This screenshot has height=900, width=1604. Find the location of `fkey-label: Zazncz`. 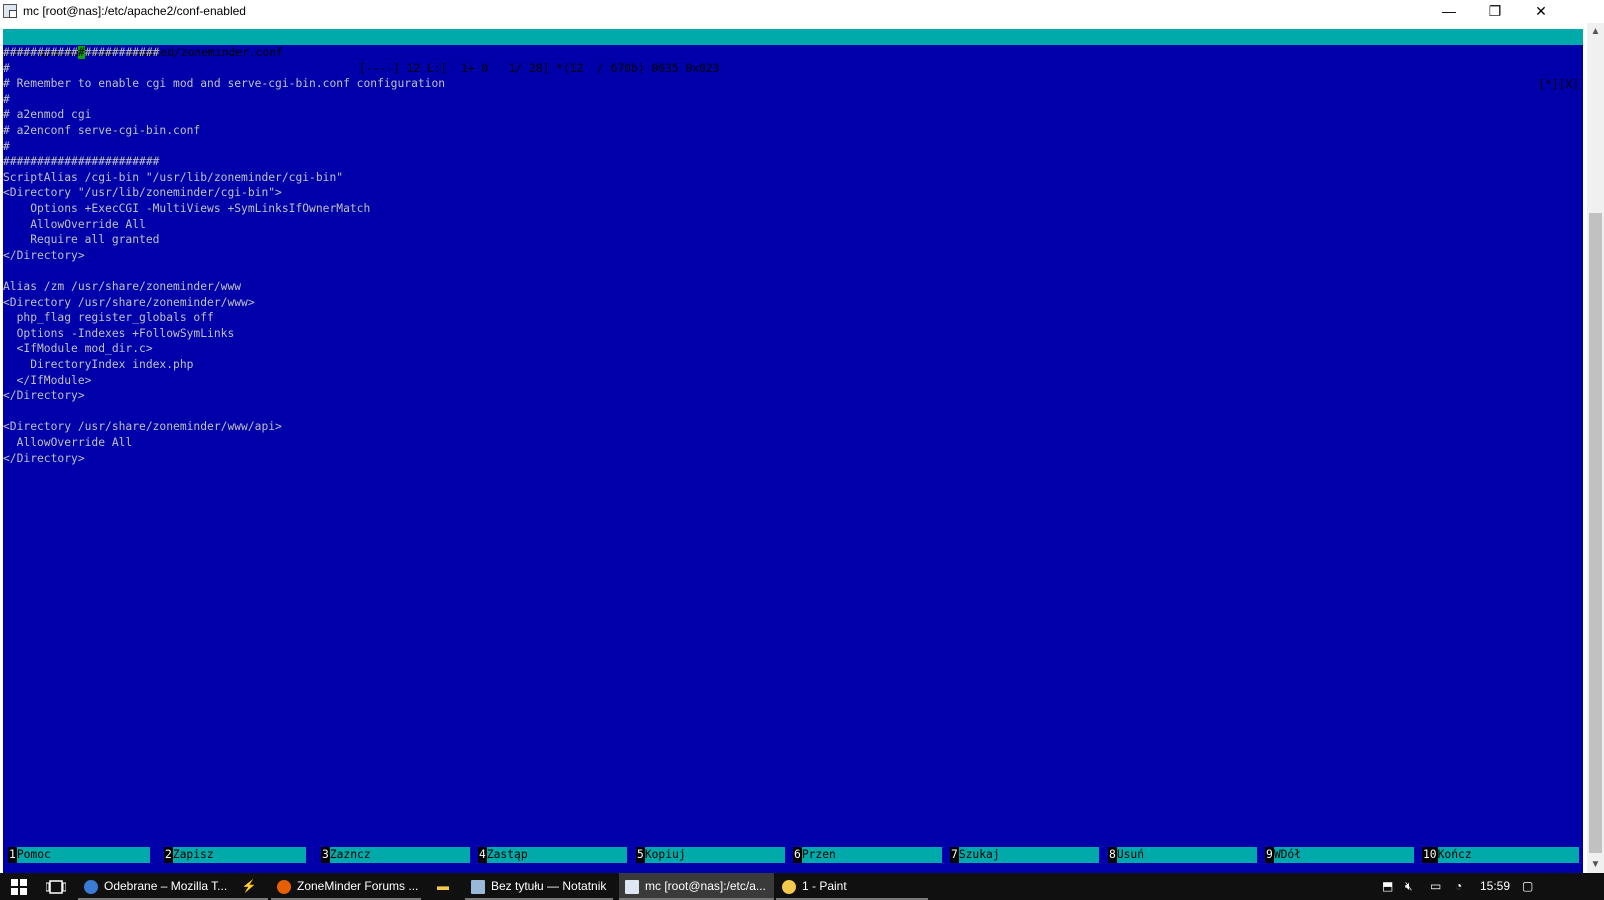

fkey-label: Zazncz is located at coordinates (399, 855).